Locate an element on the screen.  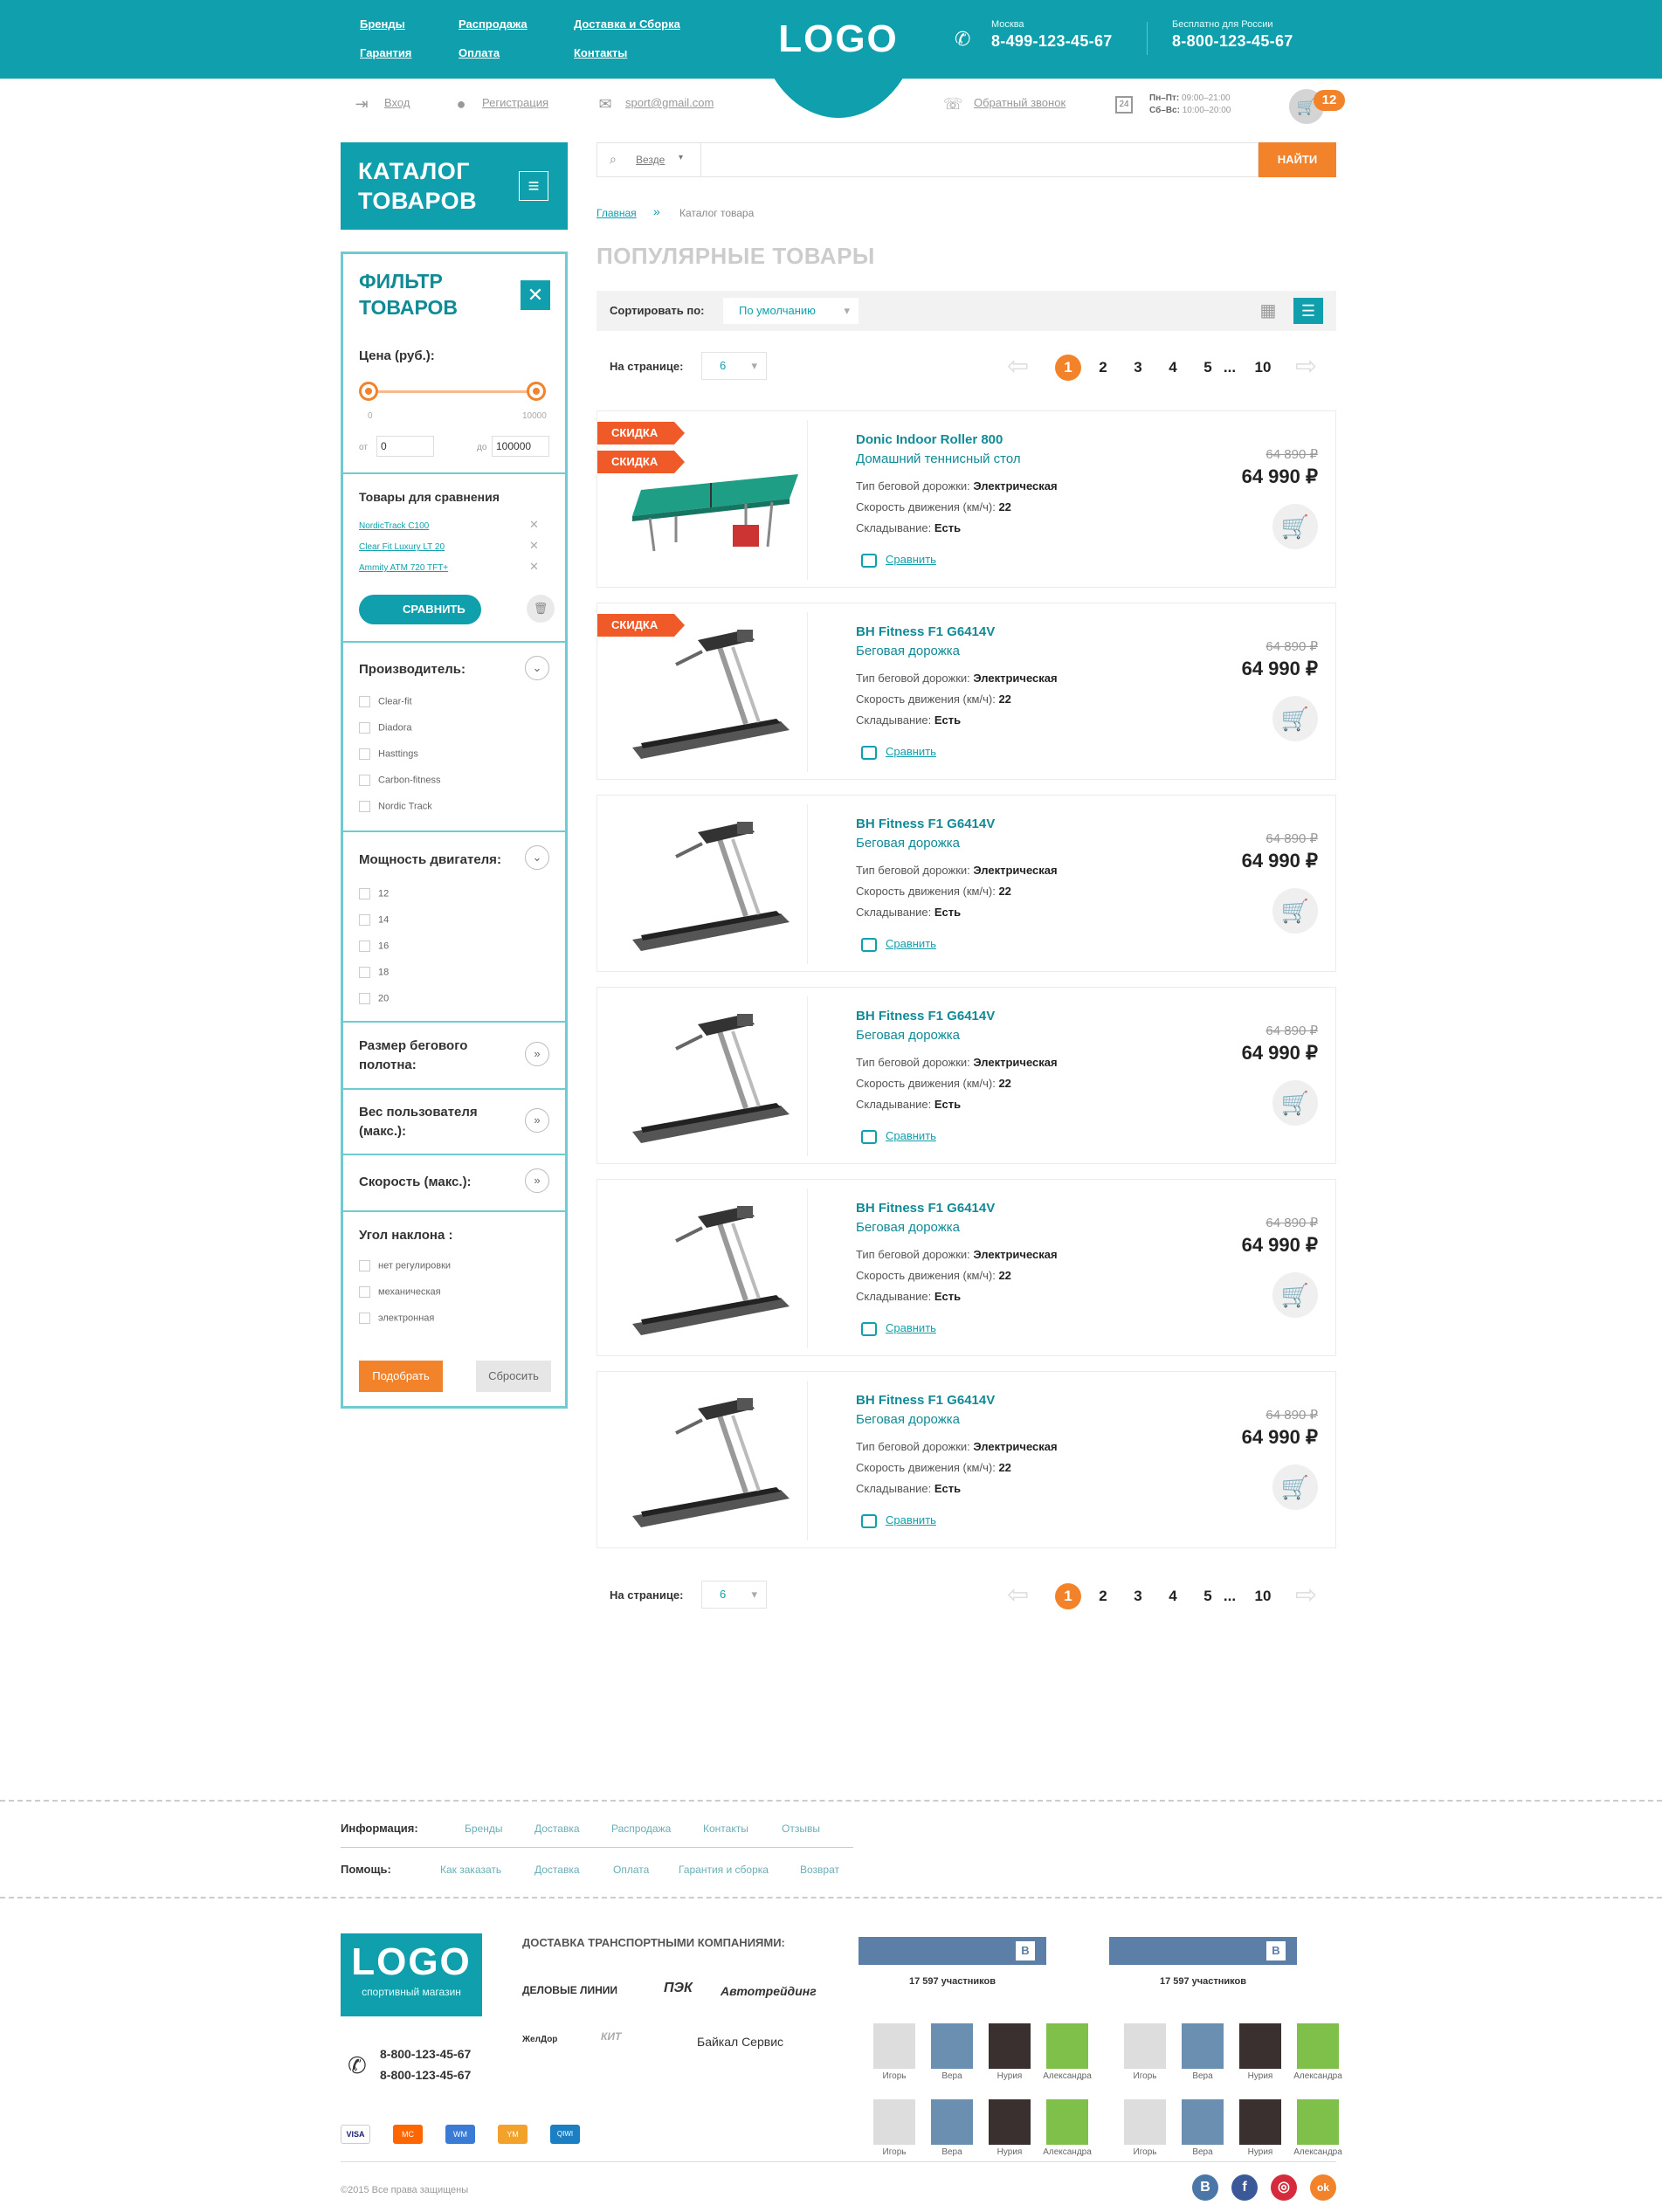
checkbox-power: 14 is located at coordinates (374, 920).